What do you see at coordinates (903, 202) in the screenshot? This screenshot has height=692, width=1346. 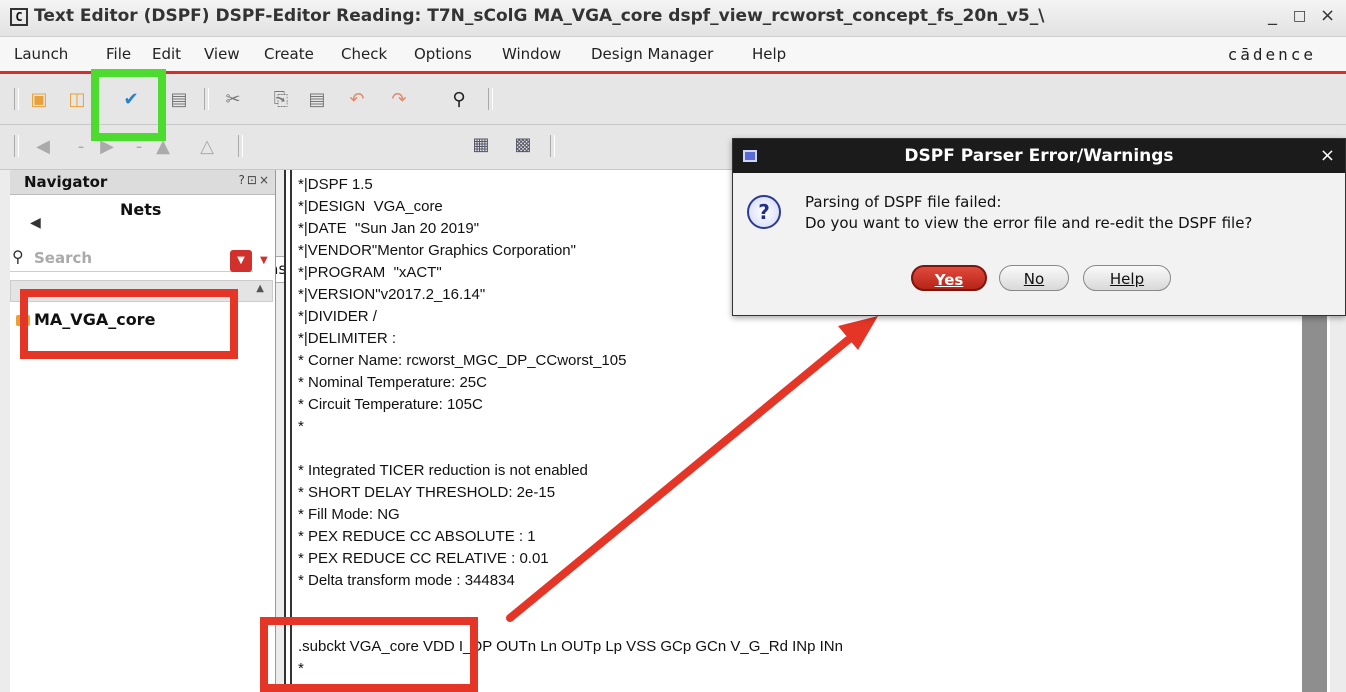 I see `dialog-message-line1: Parsing of DSPF file failed:` at bounding box center [903, 202].